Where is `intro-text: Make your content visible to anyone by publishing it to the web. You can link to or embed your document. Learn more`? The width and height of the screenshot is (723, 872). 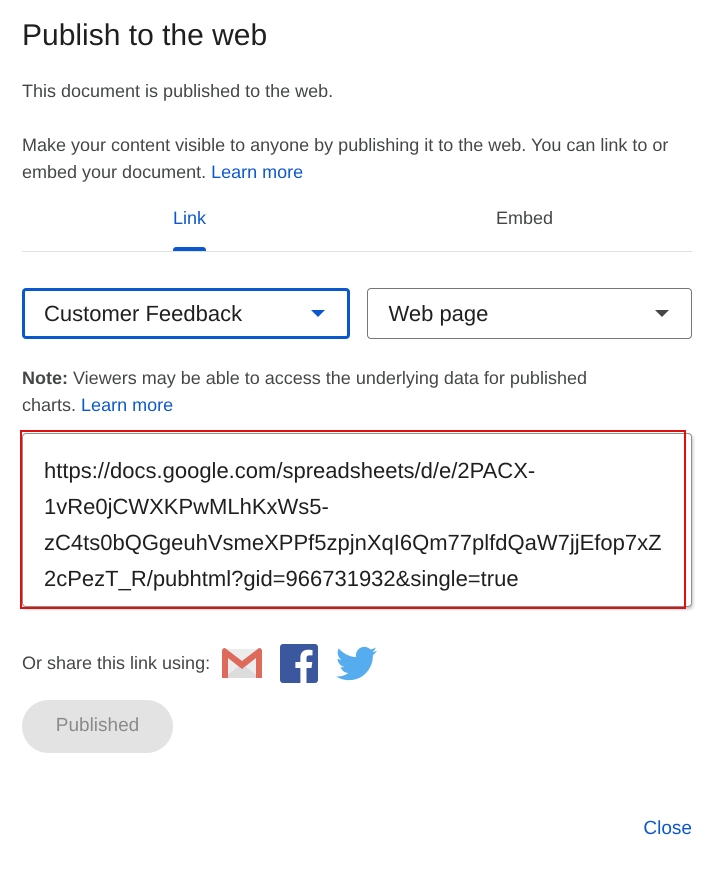
intro-text: Make your content visible to anyone by publishing it to the web. You can link to or embed your document. Learn more is located at coordinates (346, 159).